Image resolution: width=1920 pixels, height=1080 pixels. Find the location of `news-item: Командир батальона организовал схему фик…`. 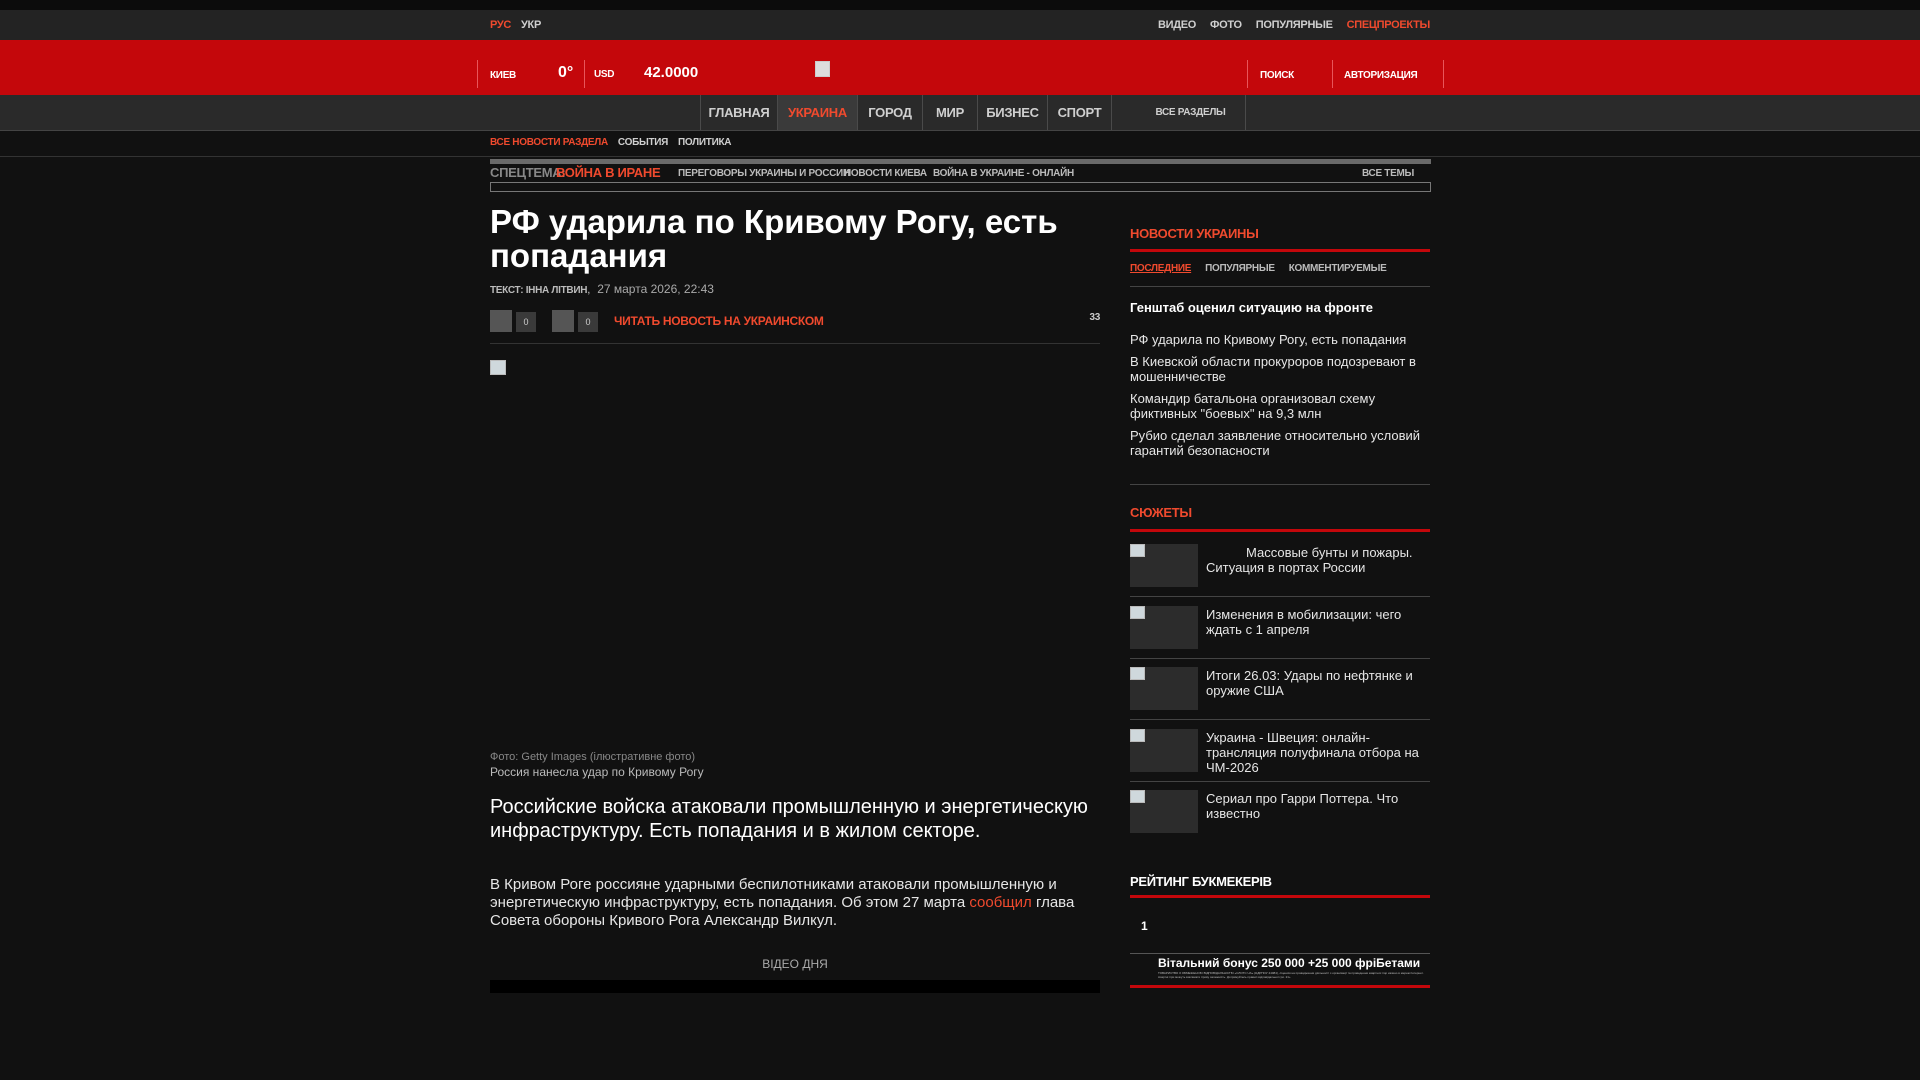

news-item: Командир батальона организовал схему фик… is located at coordinates (1280, 406).